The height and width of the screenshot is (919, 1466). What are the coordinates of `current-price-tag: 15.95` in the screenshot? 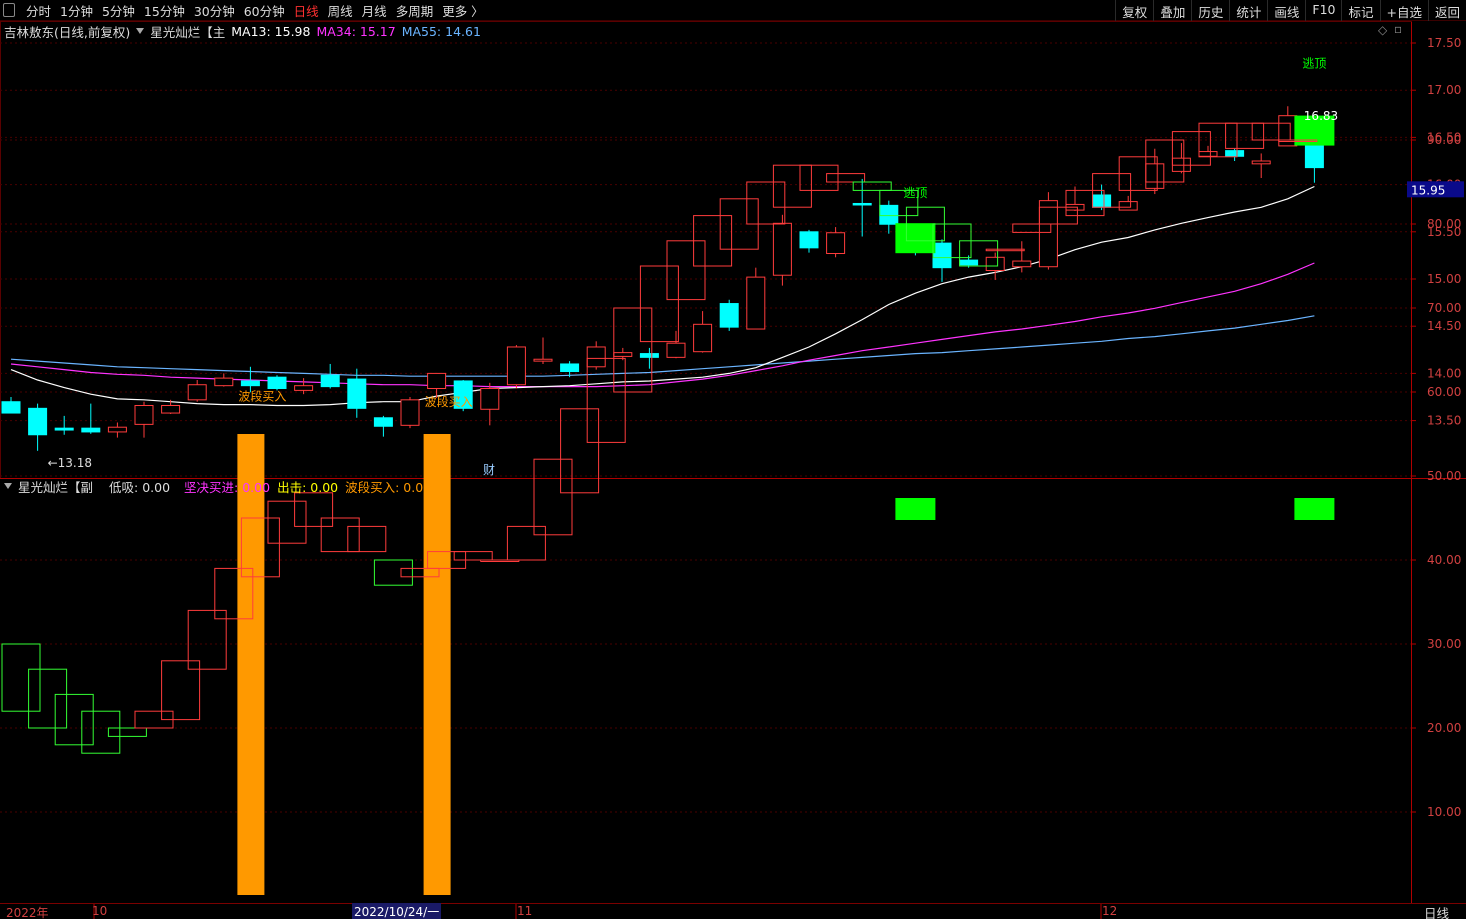 It's located at (1428, 190).